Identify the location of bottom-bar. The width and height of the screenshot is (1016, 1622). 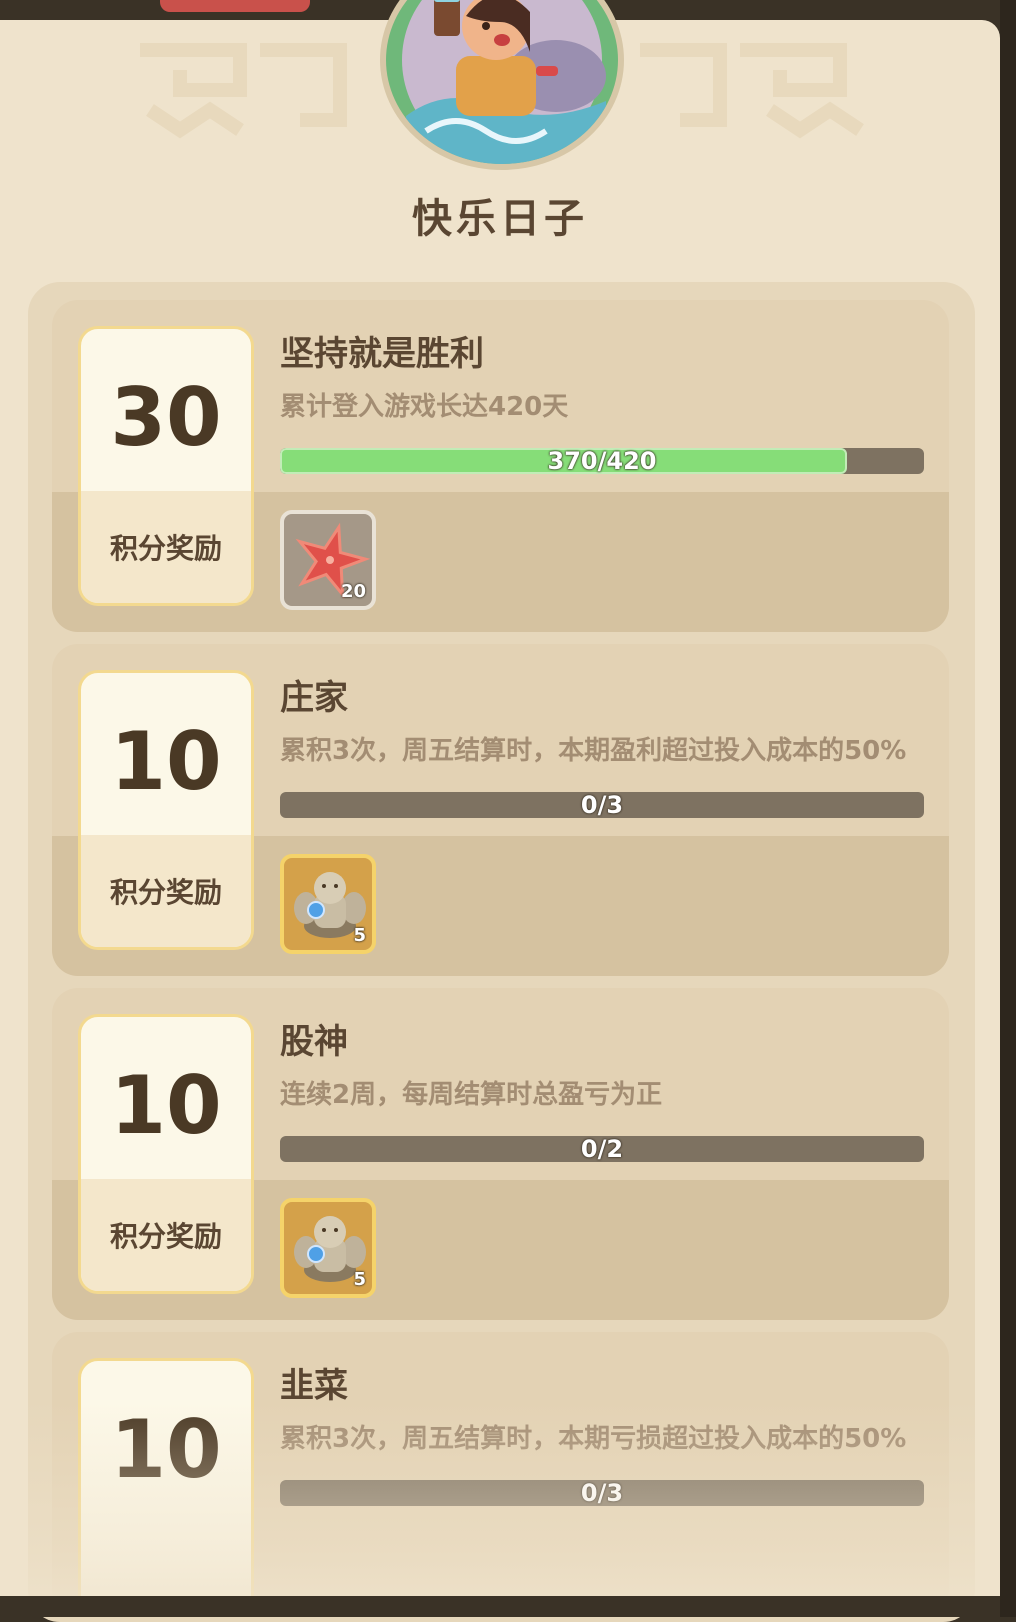
(508, 1606).